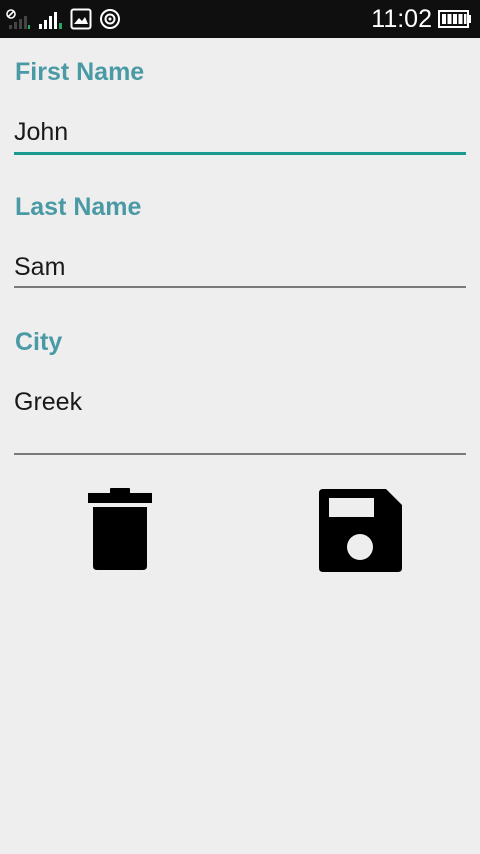 Image resolution: width=480 pixels, height=854 pixels. I want to click on clock: 11:02, so click(401, 19).